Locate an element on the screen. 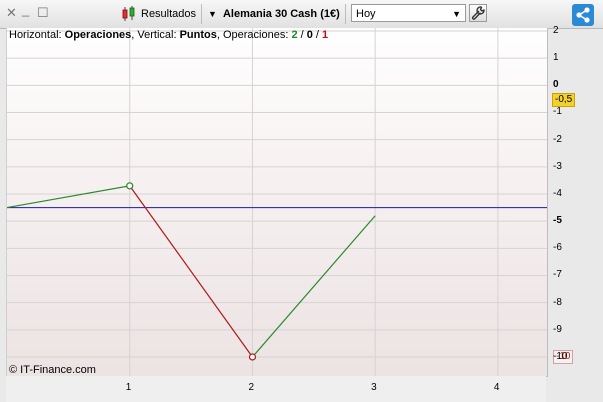 This screenshot has height=402, width=603. y-tick-label: -7 is located at coordinates (557, 275).